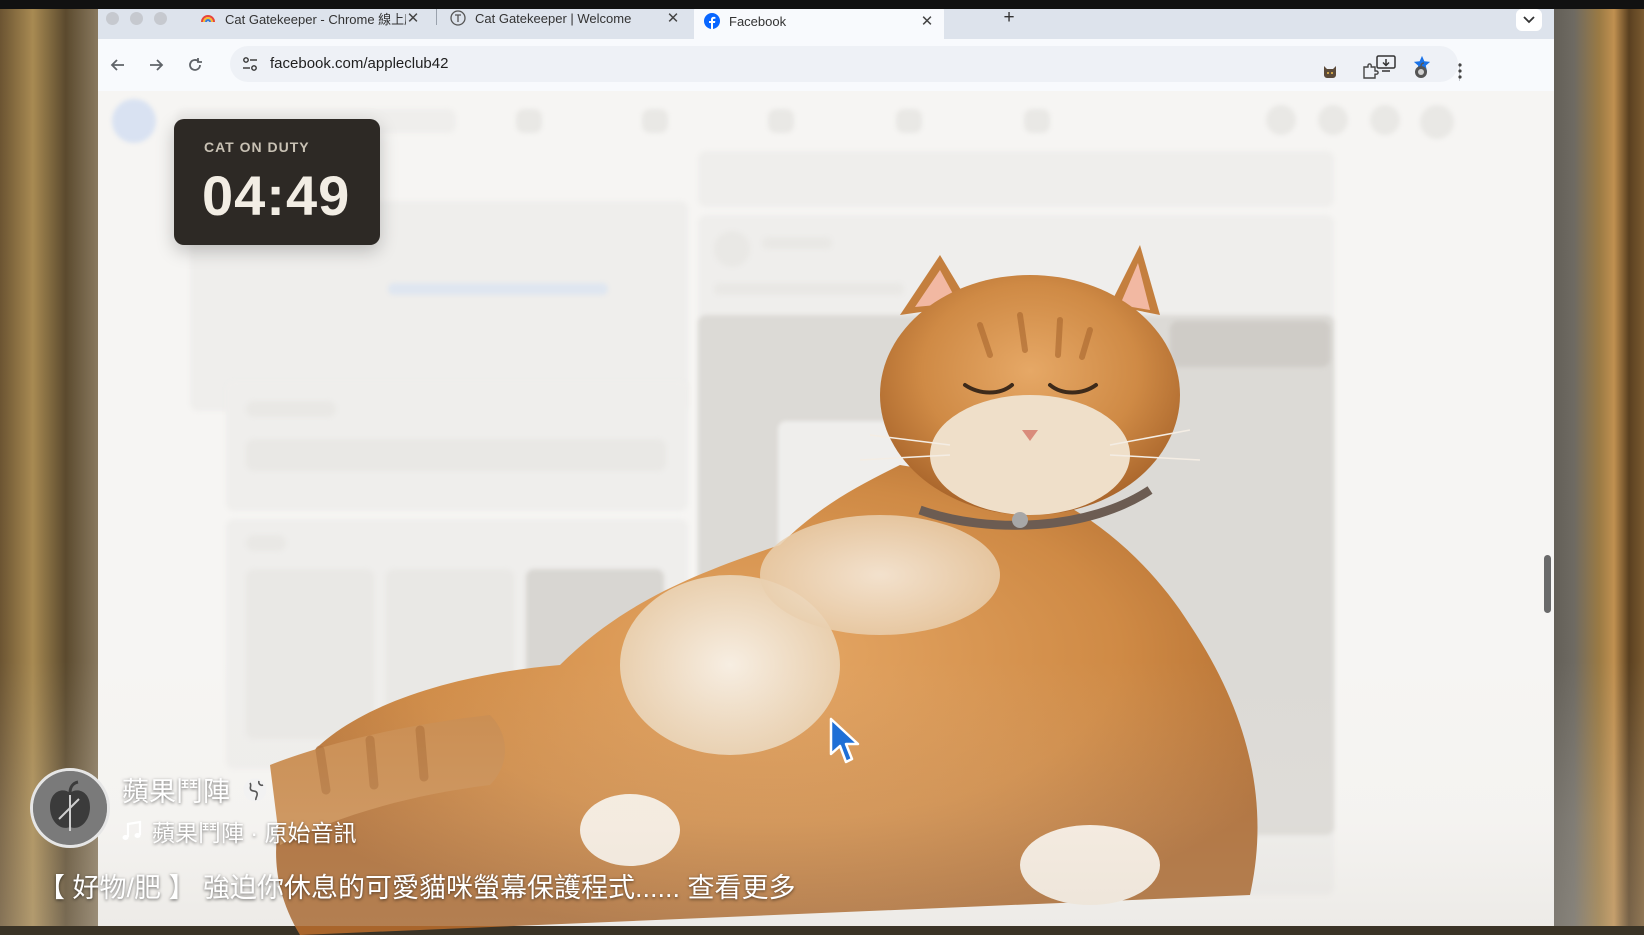 This screenshot has height=935, width=1644. I want to click on screen-top-bezel, so click(822, 4).